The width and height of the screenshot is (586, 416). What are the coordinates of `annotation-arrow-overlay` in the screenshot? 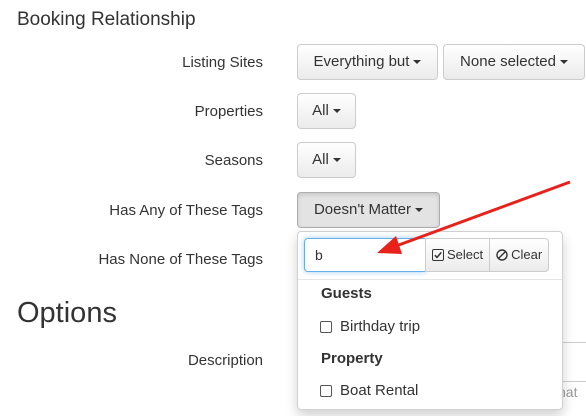 It's located at (474, 217).